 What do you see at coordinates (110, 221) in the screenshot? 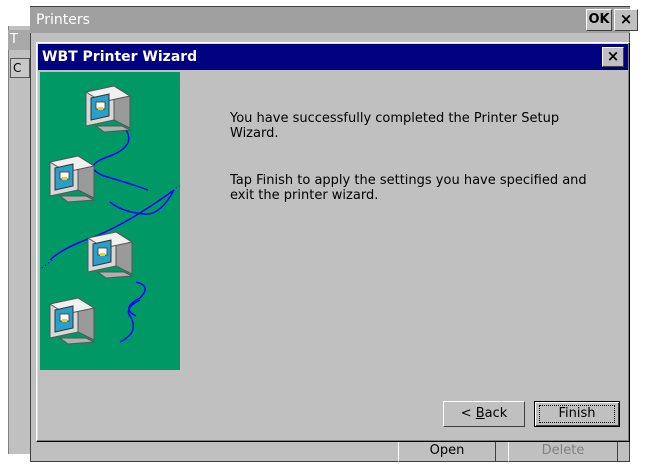
I see `printer-network-illustration` at bounding box center [110, 221].